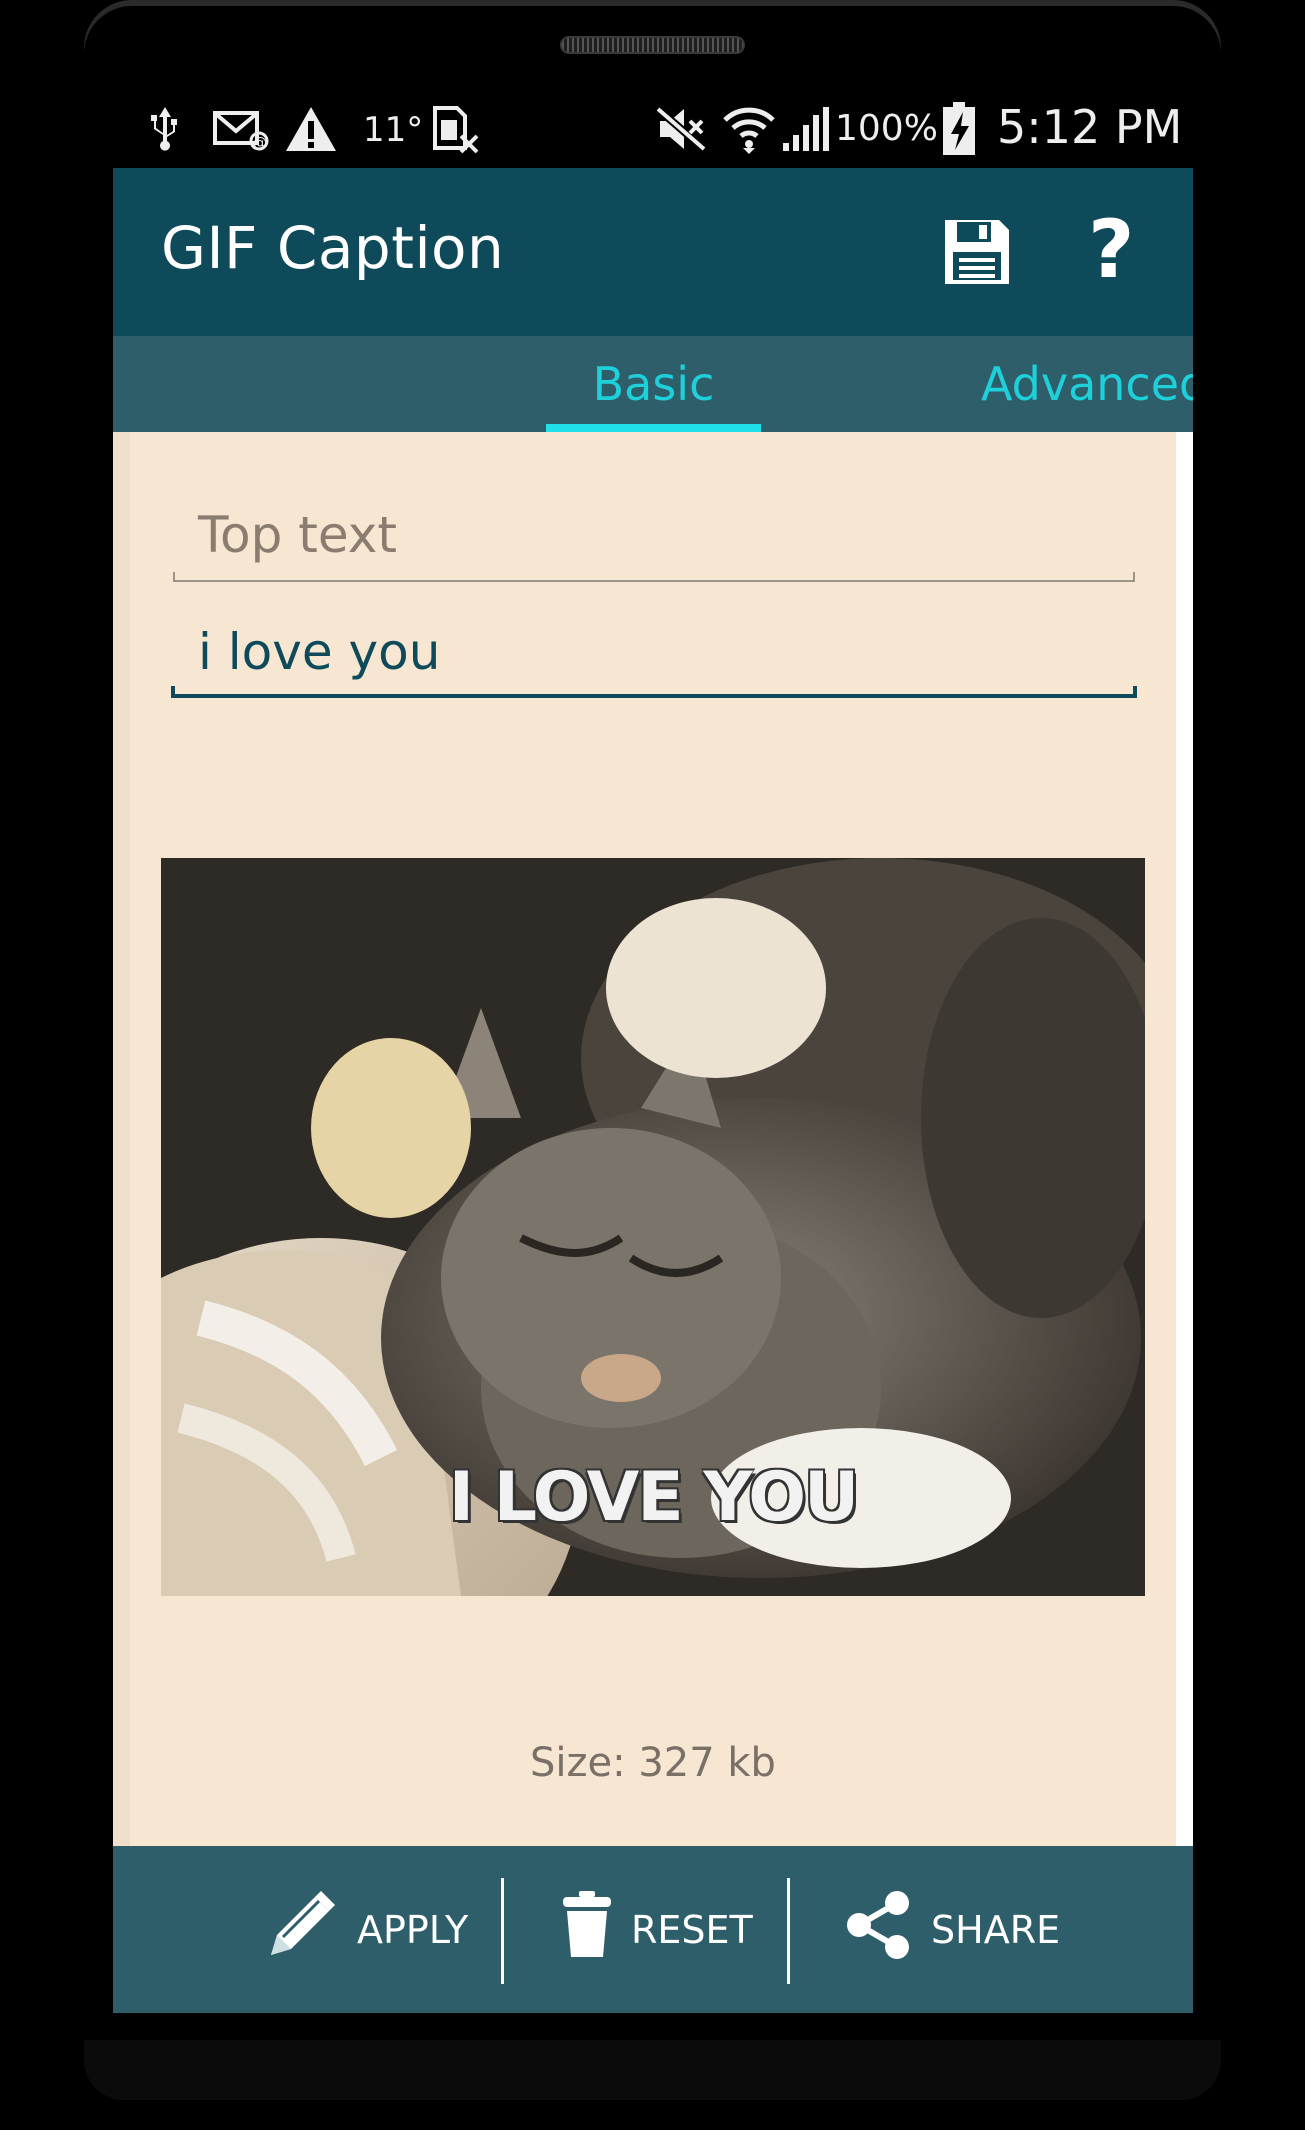 The image size is (1305, 2130). I want to click on tab-bar: Basic Advanced, so click(653, 384).